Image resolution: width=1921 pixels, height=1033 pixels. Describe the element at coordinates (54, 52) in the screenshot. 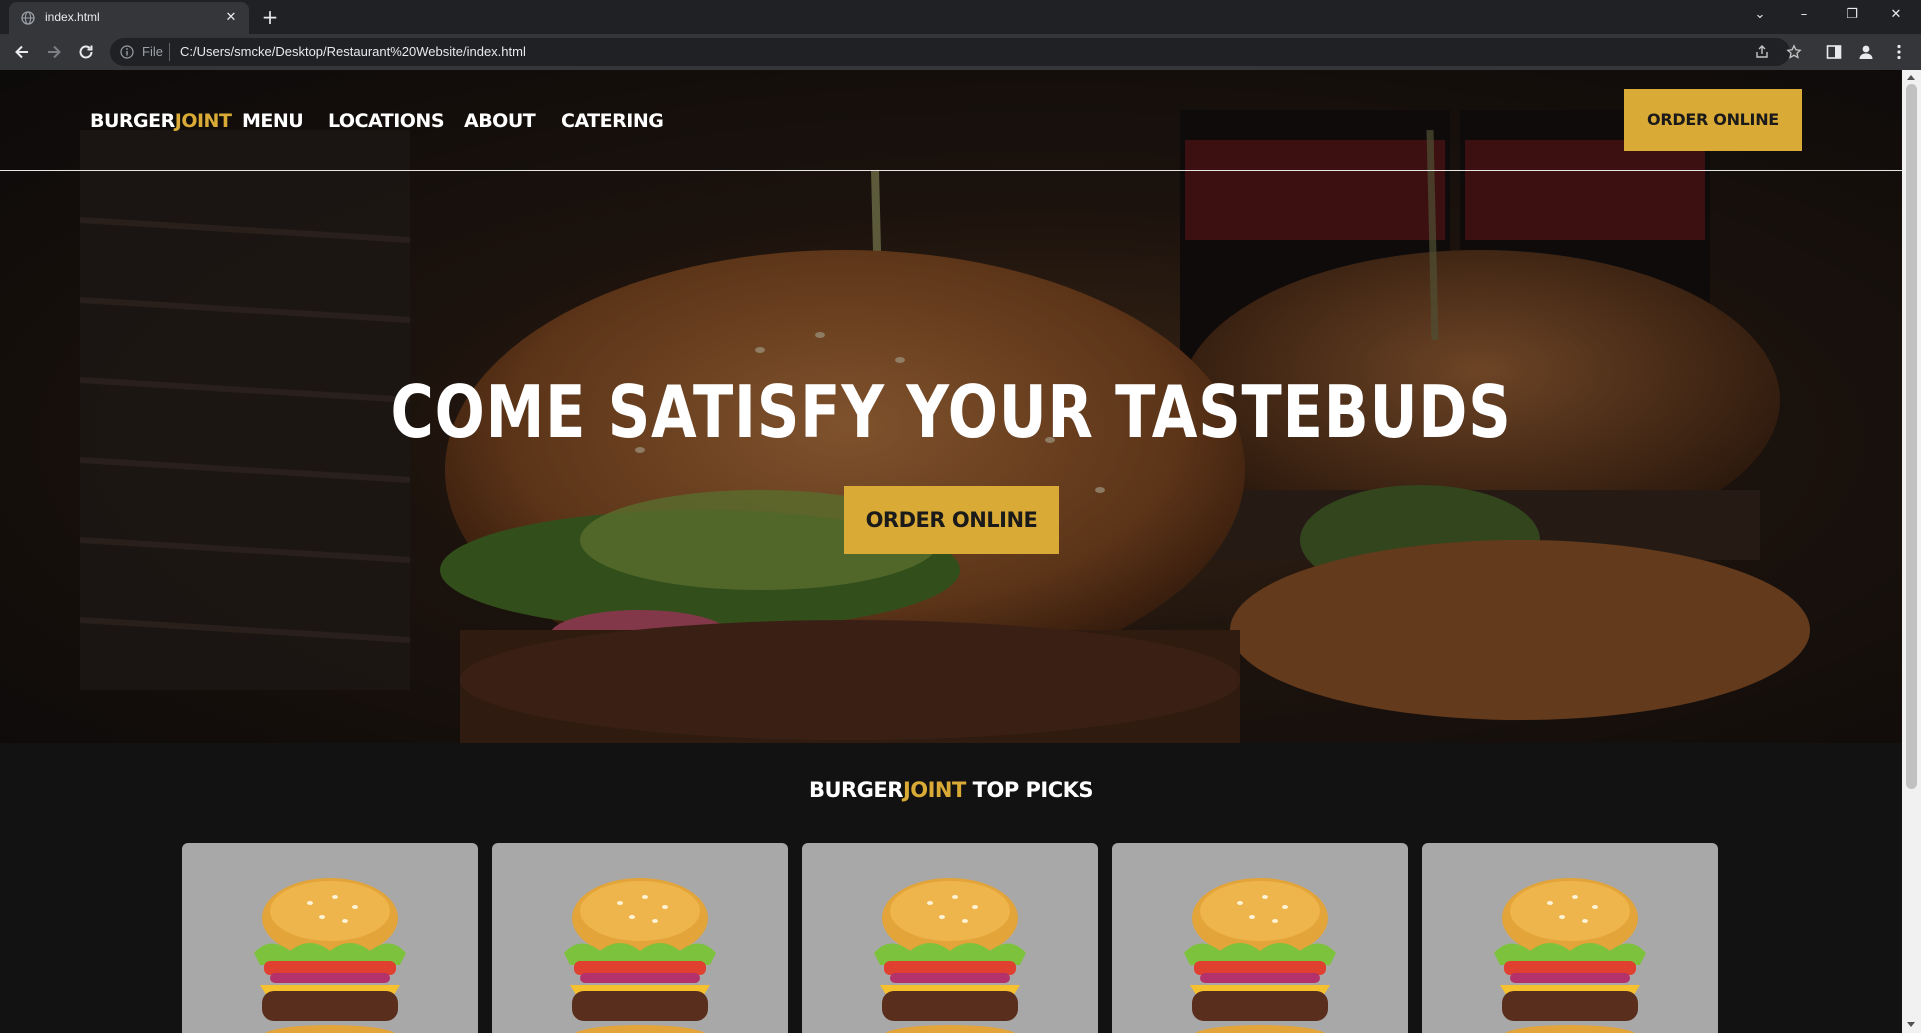

I see `forward-arrow-icon` at that location.